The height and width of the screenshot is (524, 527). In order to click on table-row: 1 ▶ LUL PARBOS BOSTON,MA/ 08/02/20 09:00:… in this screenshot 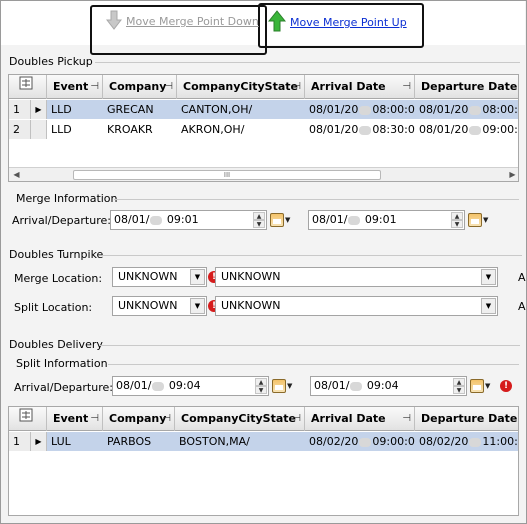, I will do `click(263, 441)`.